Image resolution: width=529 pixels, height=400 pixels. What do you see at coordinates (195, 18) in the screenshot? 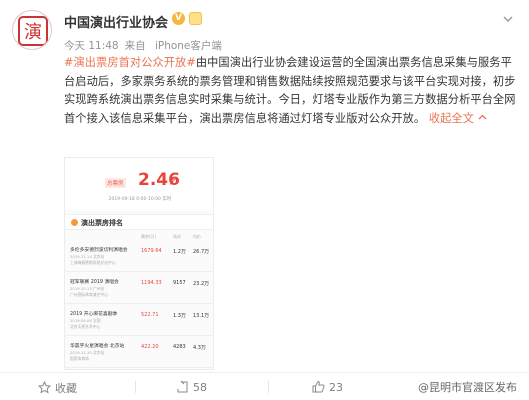
I see `member-badge-icon` at bounding box center [195, 18].